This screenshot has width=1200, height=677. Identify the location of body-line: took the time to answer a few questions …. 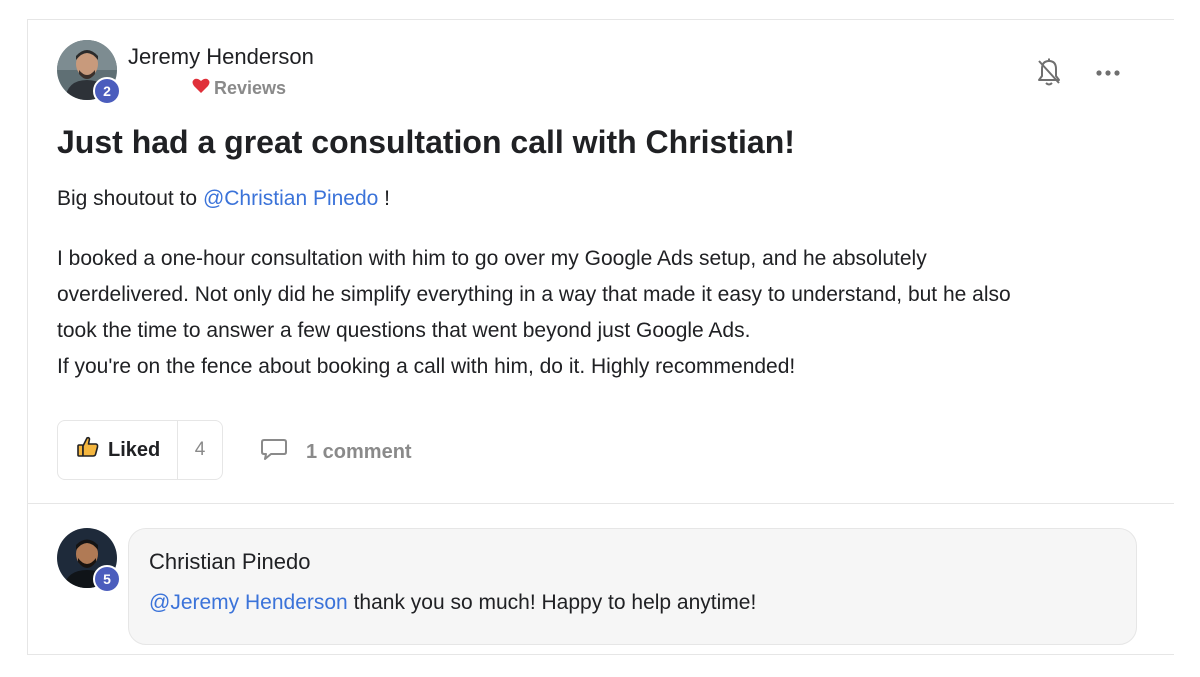
(404, 330).